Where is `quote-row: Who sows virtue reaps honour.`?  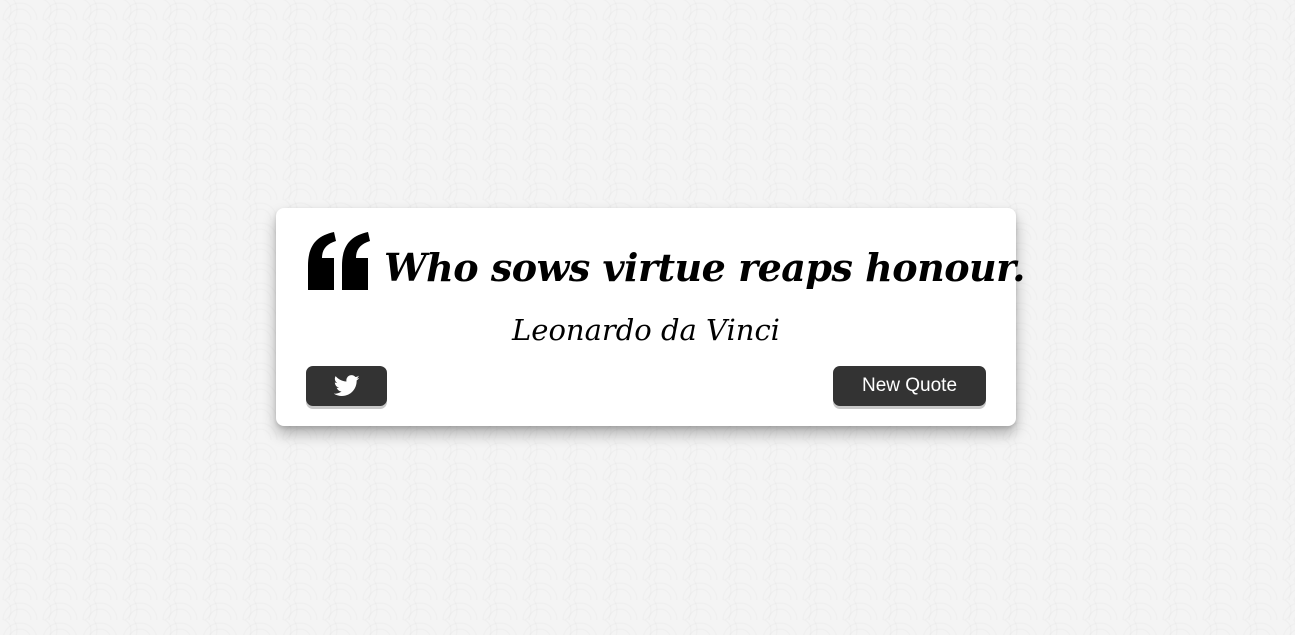 quote-row: Who sows virtue reaps honour. is located at coordinates (665, 264).